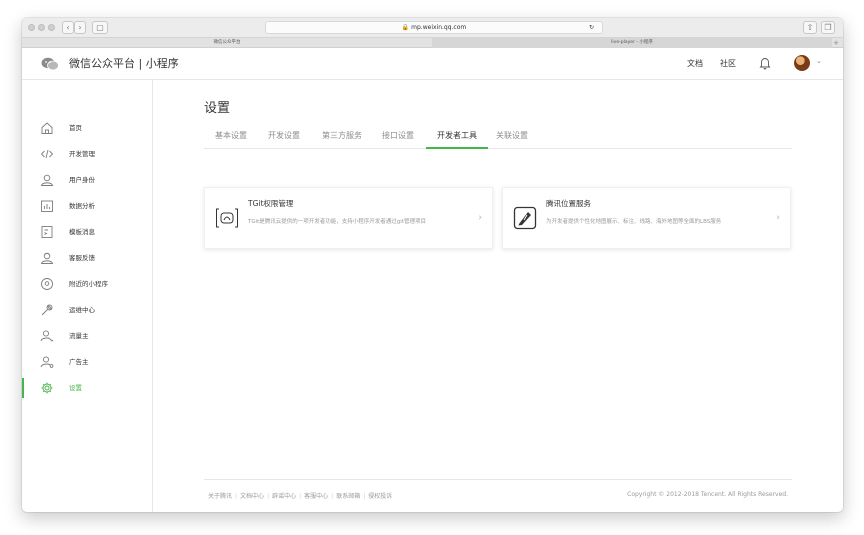 The image size is (864, 535). What do you see at coordinates (47, 258) in the screenshot?
I see `service-icon` at bounding box center [47, 258].